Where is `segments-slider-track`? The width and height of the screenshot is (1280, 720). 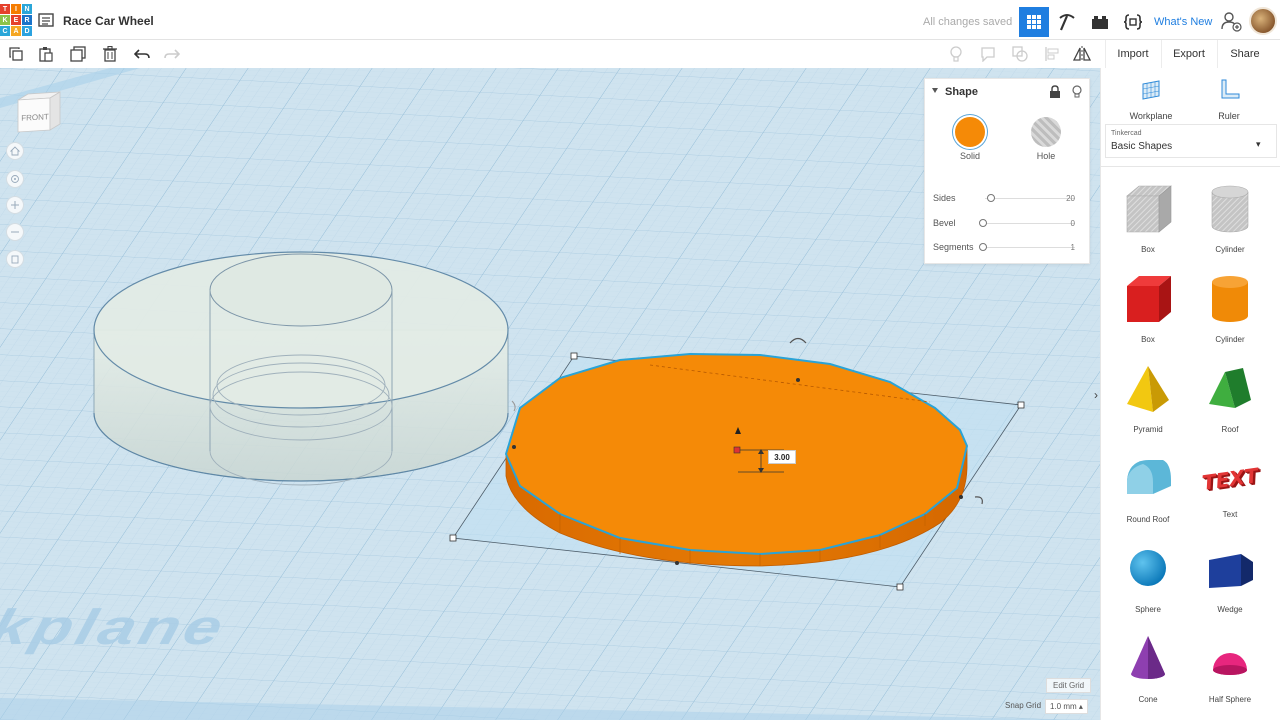
segments-slider-track is located at coordinates (1030, 247).